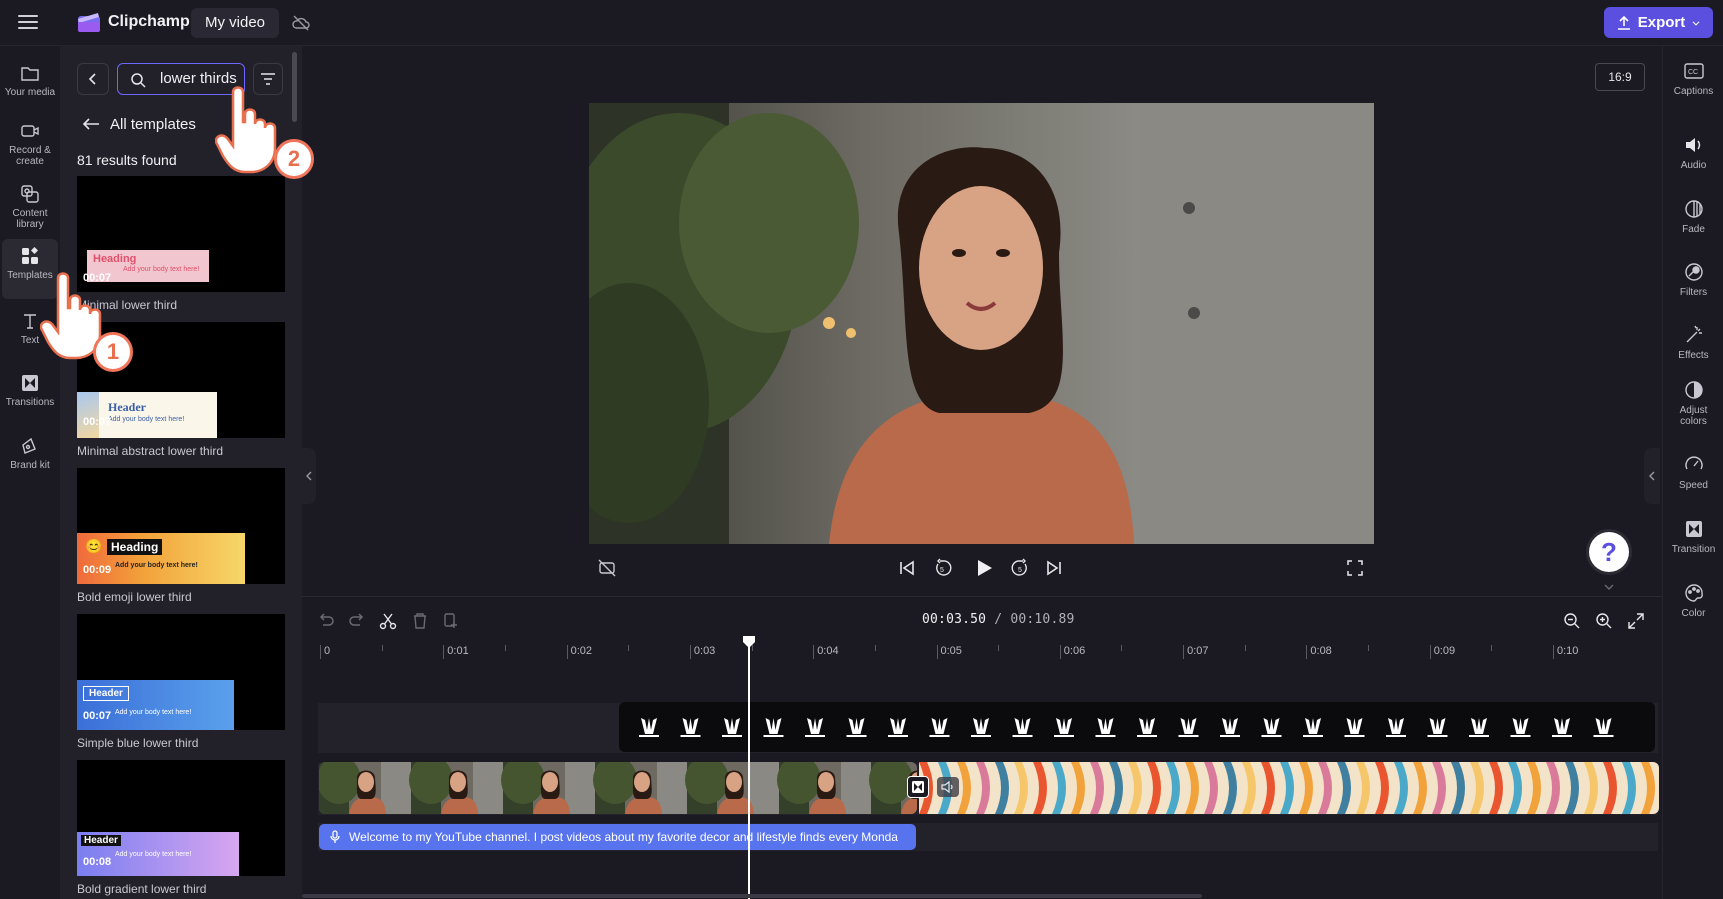 The image size is (1723, 899). What do you see at coordinates (29, 22) in the screenshot?
I see `menu-icon` at bounding box center [29, 22].